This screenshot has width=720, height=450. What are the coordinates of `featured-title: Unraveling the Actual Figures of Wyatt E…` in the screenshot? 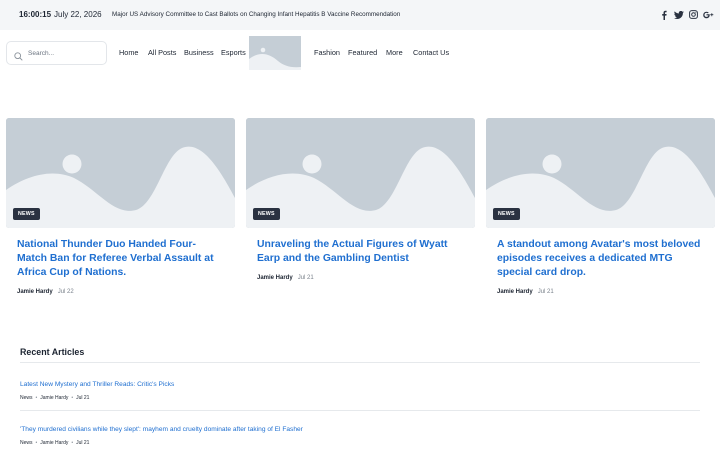 It's located at (360, 252).